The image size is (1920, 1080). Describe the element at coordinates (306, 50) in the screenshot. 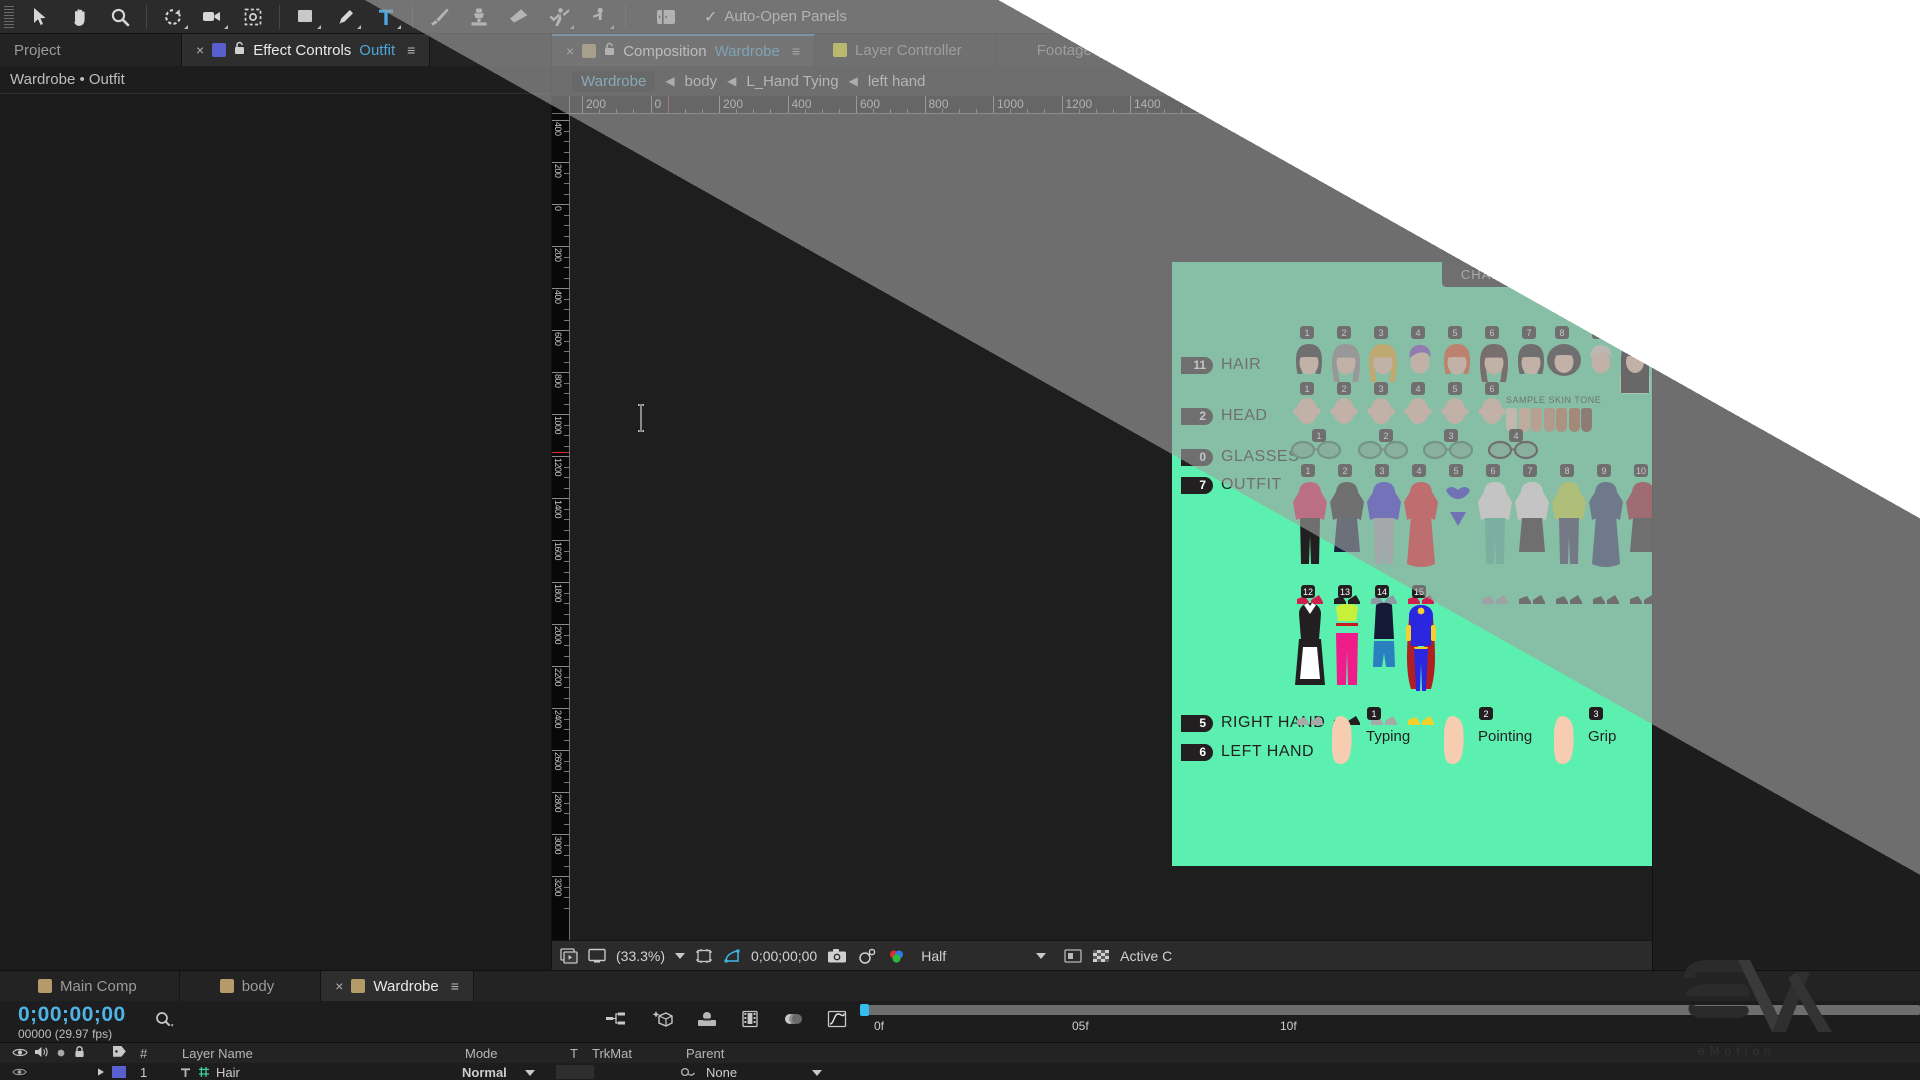

I see `tab-effect-controls: × Effect Controls Outfit ≡` at that location.